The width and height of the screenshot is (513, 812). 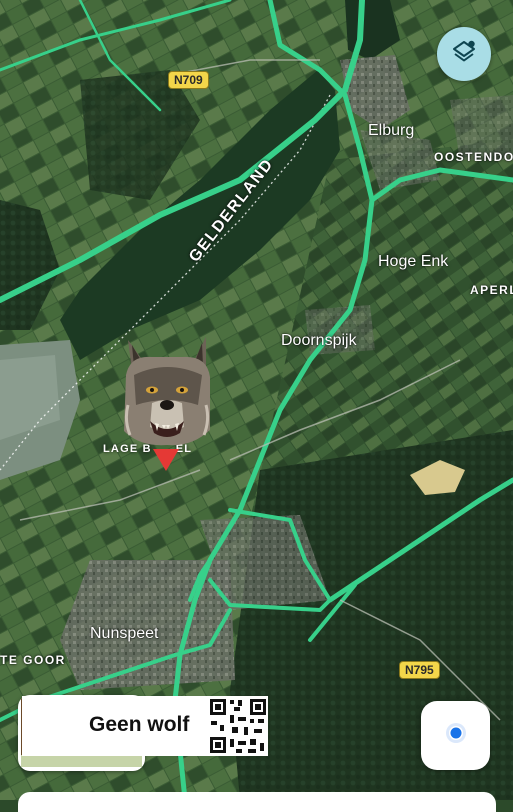 I want to click on place-label-elburg: Elburg, so click(x=391, y=130).